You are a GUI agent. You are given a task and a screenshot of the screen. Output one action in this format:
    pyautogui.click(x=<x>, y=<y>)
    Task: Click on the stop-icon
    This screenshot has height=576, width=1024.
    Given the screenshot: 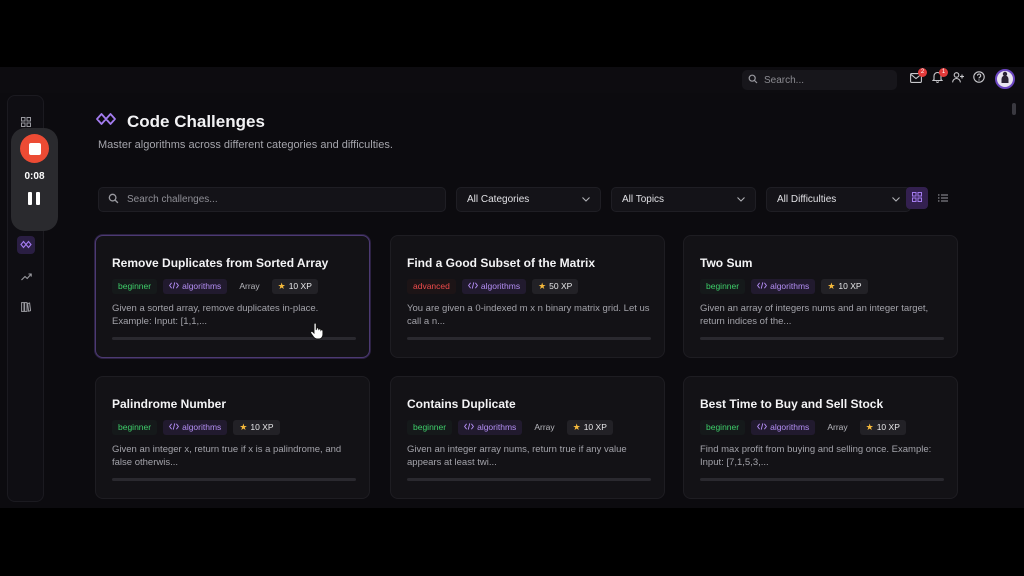 What is the action you would take?
    pyautogui.click(x=34, y=148)
    